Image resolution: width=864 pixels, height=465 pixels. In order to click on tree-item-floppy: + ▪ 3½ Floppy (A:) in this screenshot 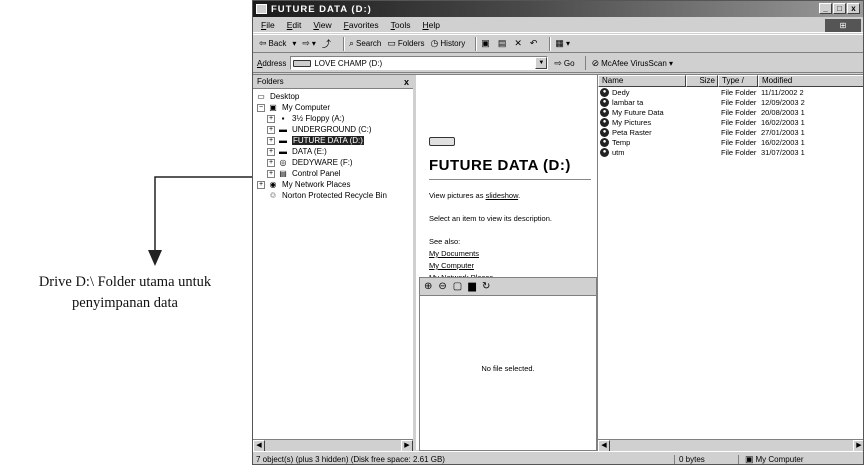, I will do `click(333, 118)`.